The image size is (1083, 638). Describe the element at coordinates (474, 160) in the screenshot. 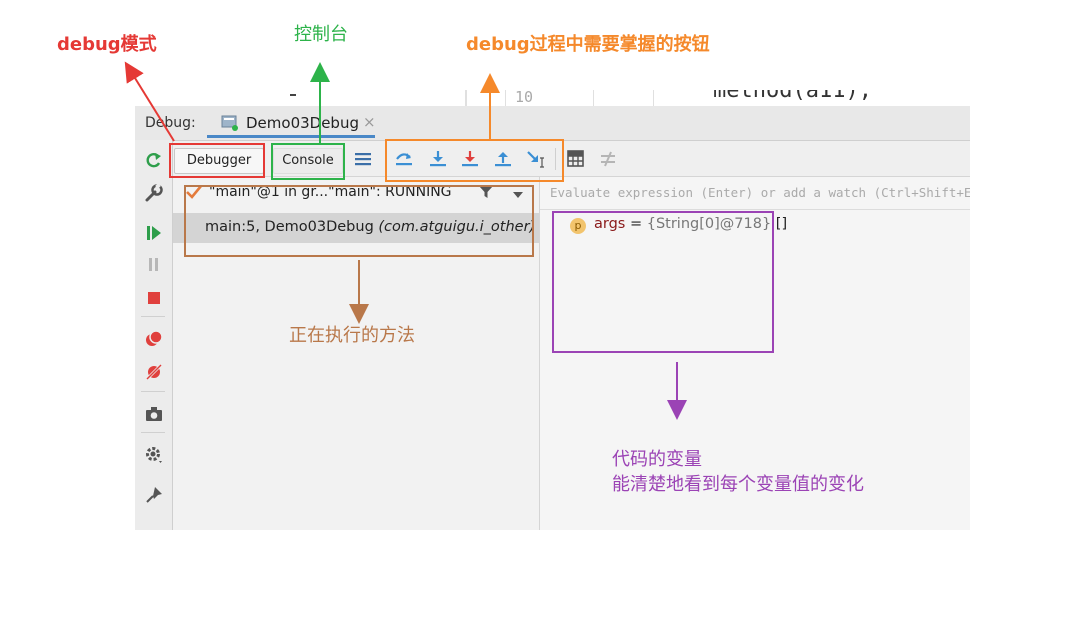

I see `buttons-box` at that location.